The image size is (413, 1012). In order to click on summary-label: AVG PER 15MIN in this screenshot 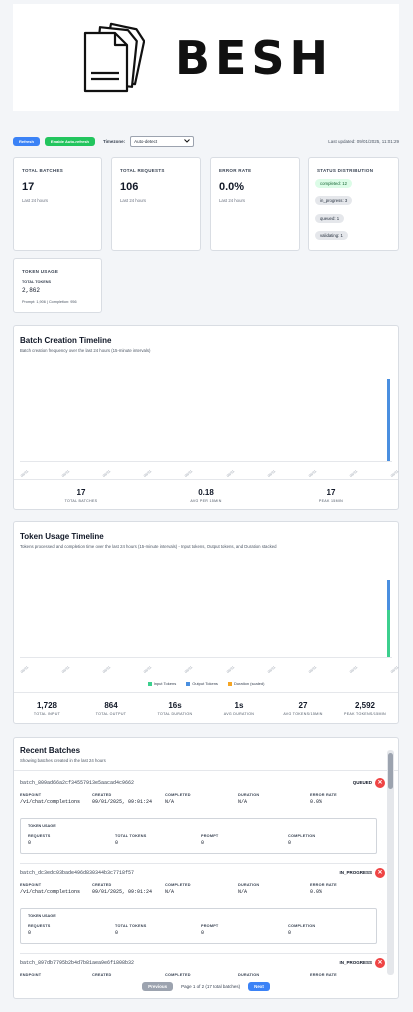, I will do `click(206, 501)`.